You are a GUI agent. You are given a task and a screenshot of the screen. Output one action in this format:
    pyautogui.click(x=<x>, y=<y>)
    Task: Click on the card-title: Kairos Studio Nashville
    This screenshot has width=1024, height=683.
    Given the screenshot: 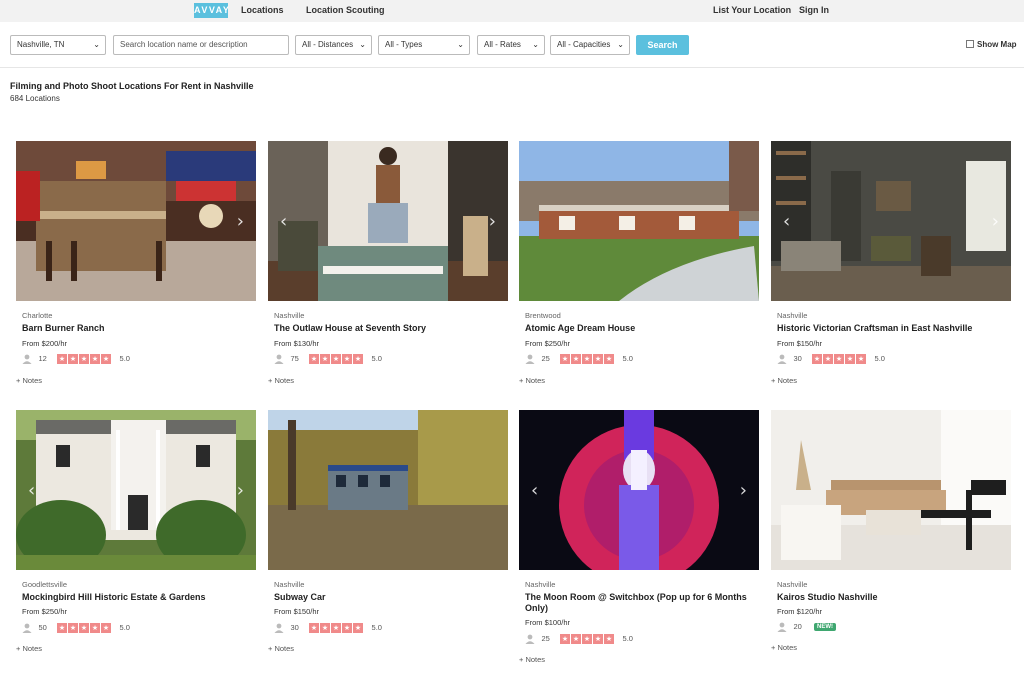 What is the action you would take?
    pyautogui.click(x=892, y=597)
    